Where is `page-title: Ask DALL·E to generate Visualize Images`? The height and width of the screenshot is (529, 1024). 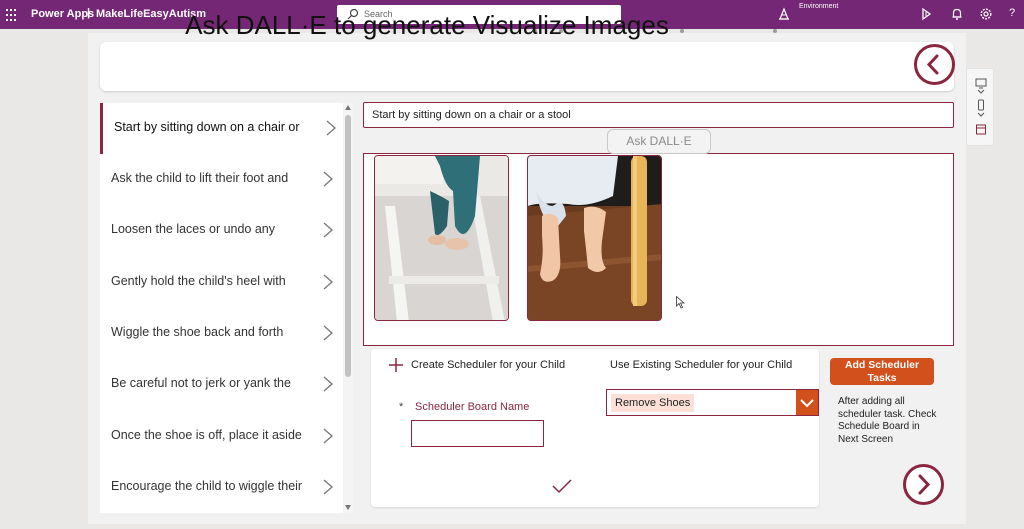
page-title: Ask DALL·E to generate Visualize Images is located at coordinates (427, 25).